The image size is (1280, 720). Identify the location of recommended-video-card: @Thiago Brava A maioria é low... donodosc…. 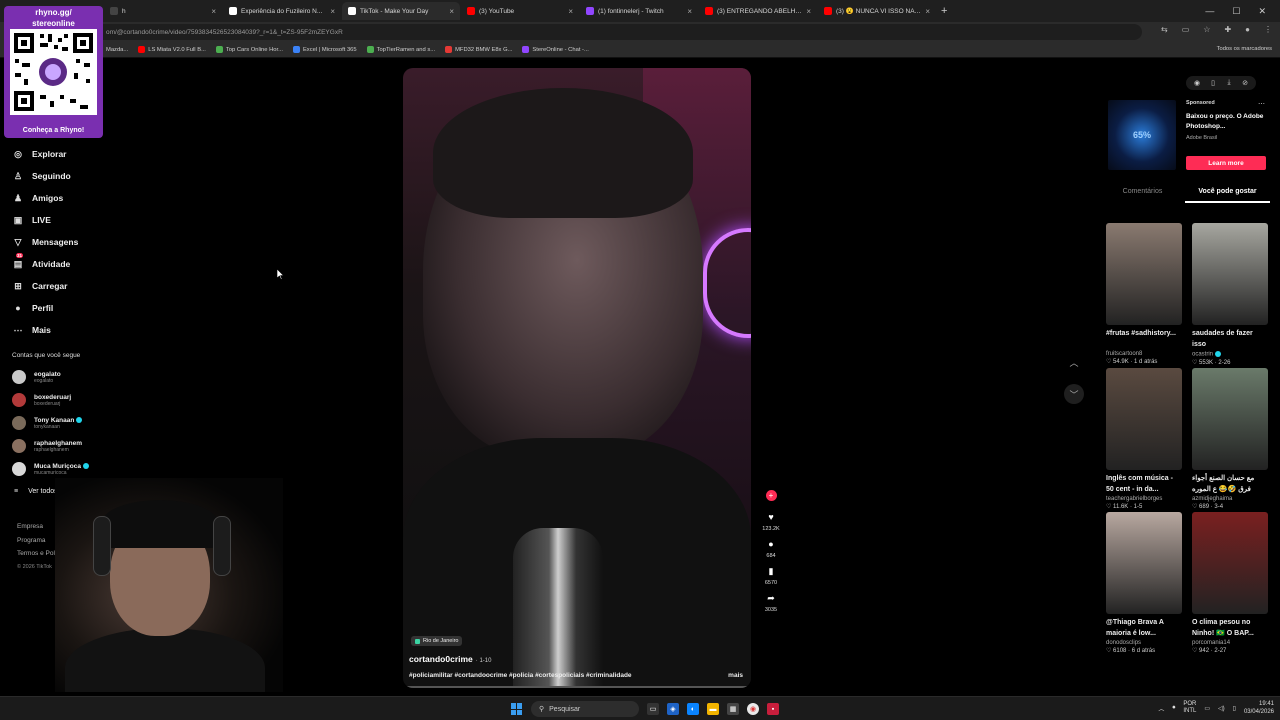
(1144, 582).